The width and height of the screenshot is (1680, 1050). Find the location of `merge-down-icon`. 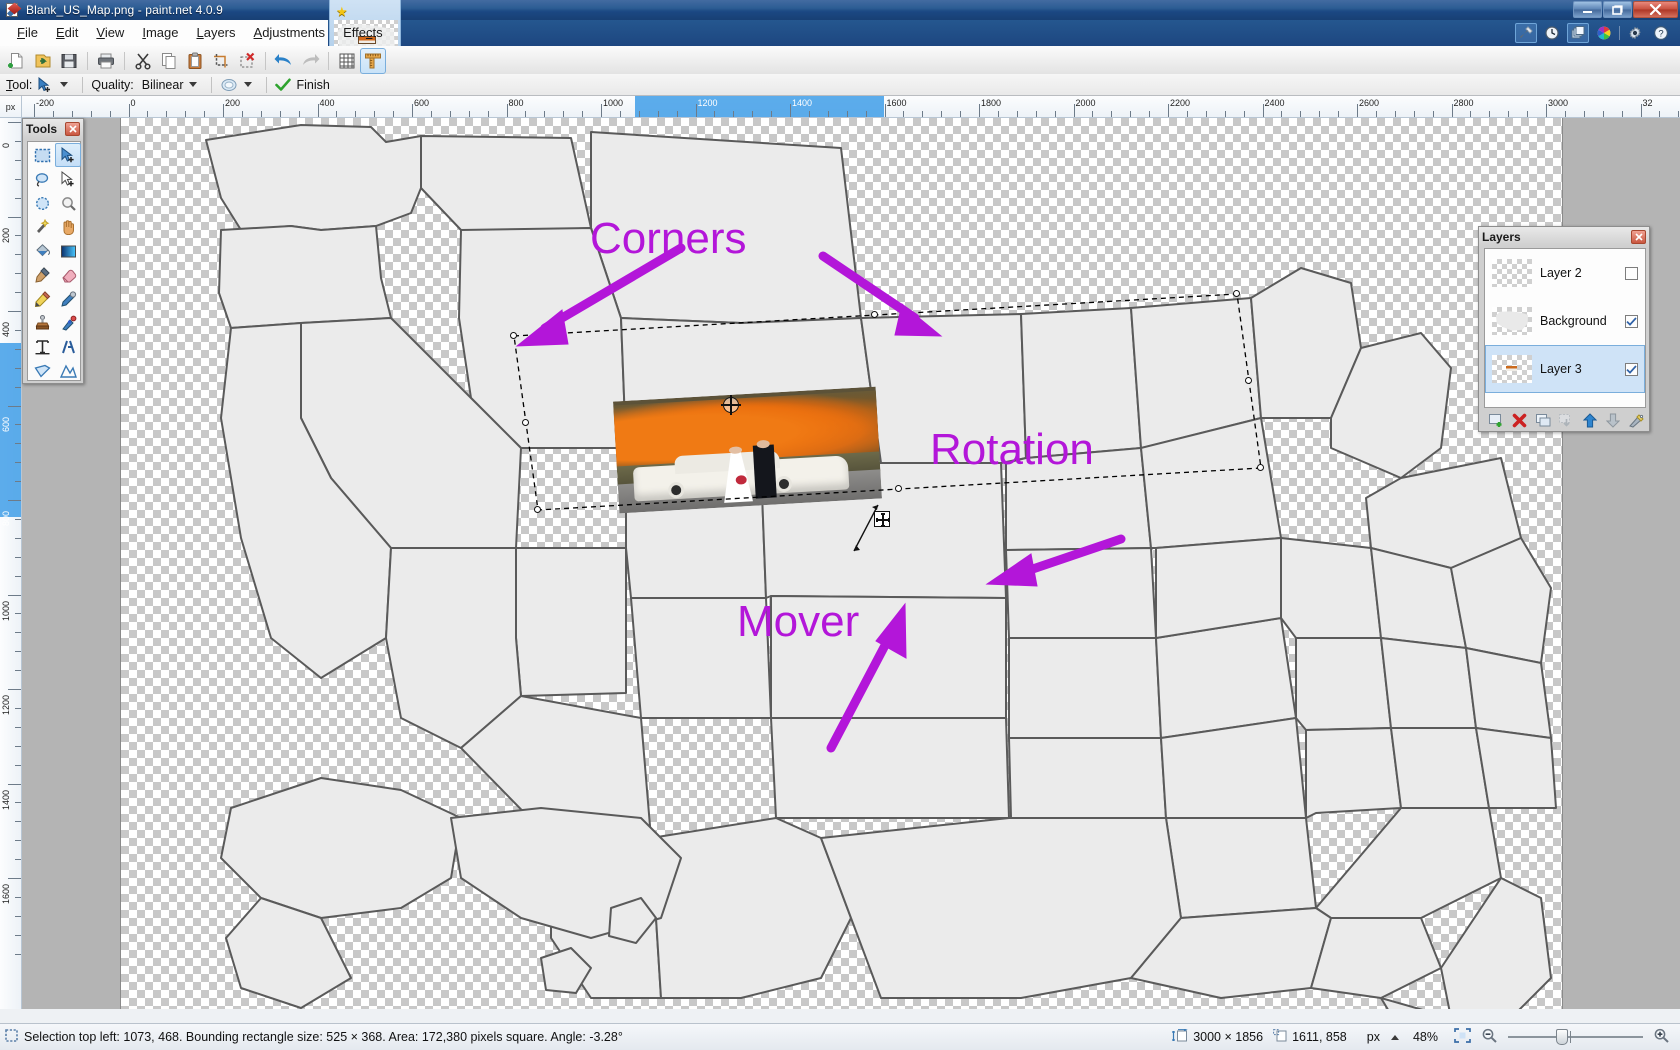

merge-down-icon is located at coordinates (1566, 420).